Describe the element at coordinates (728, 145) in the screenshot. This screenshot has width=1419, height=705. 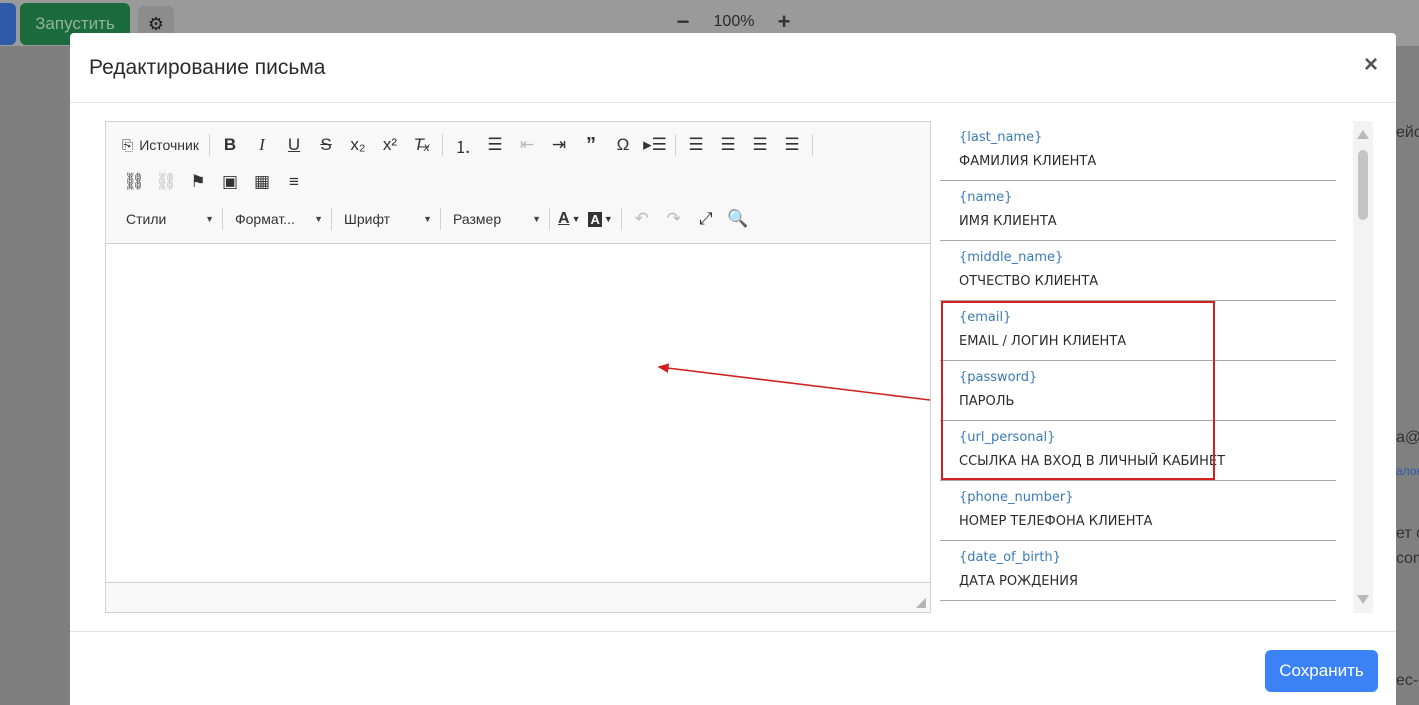
I see `align-center-icon: ☰` at that location.